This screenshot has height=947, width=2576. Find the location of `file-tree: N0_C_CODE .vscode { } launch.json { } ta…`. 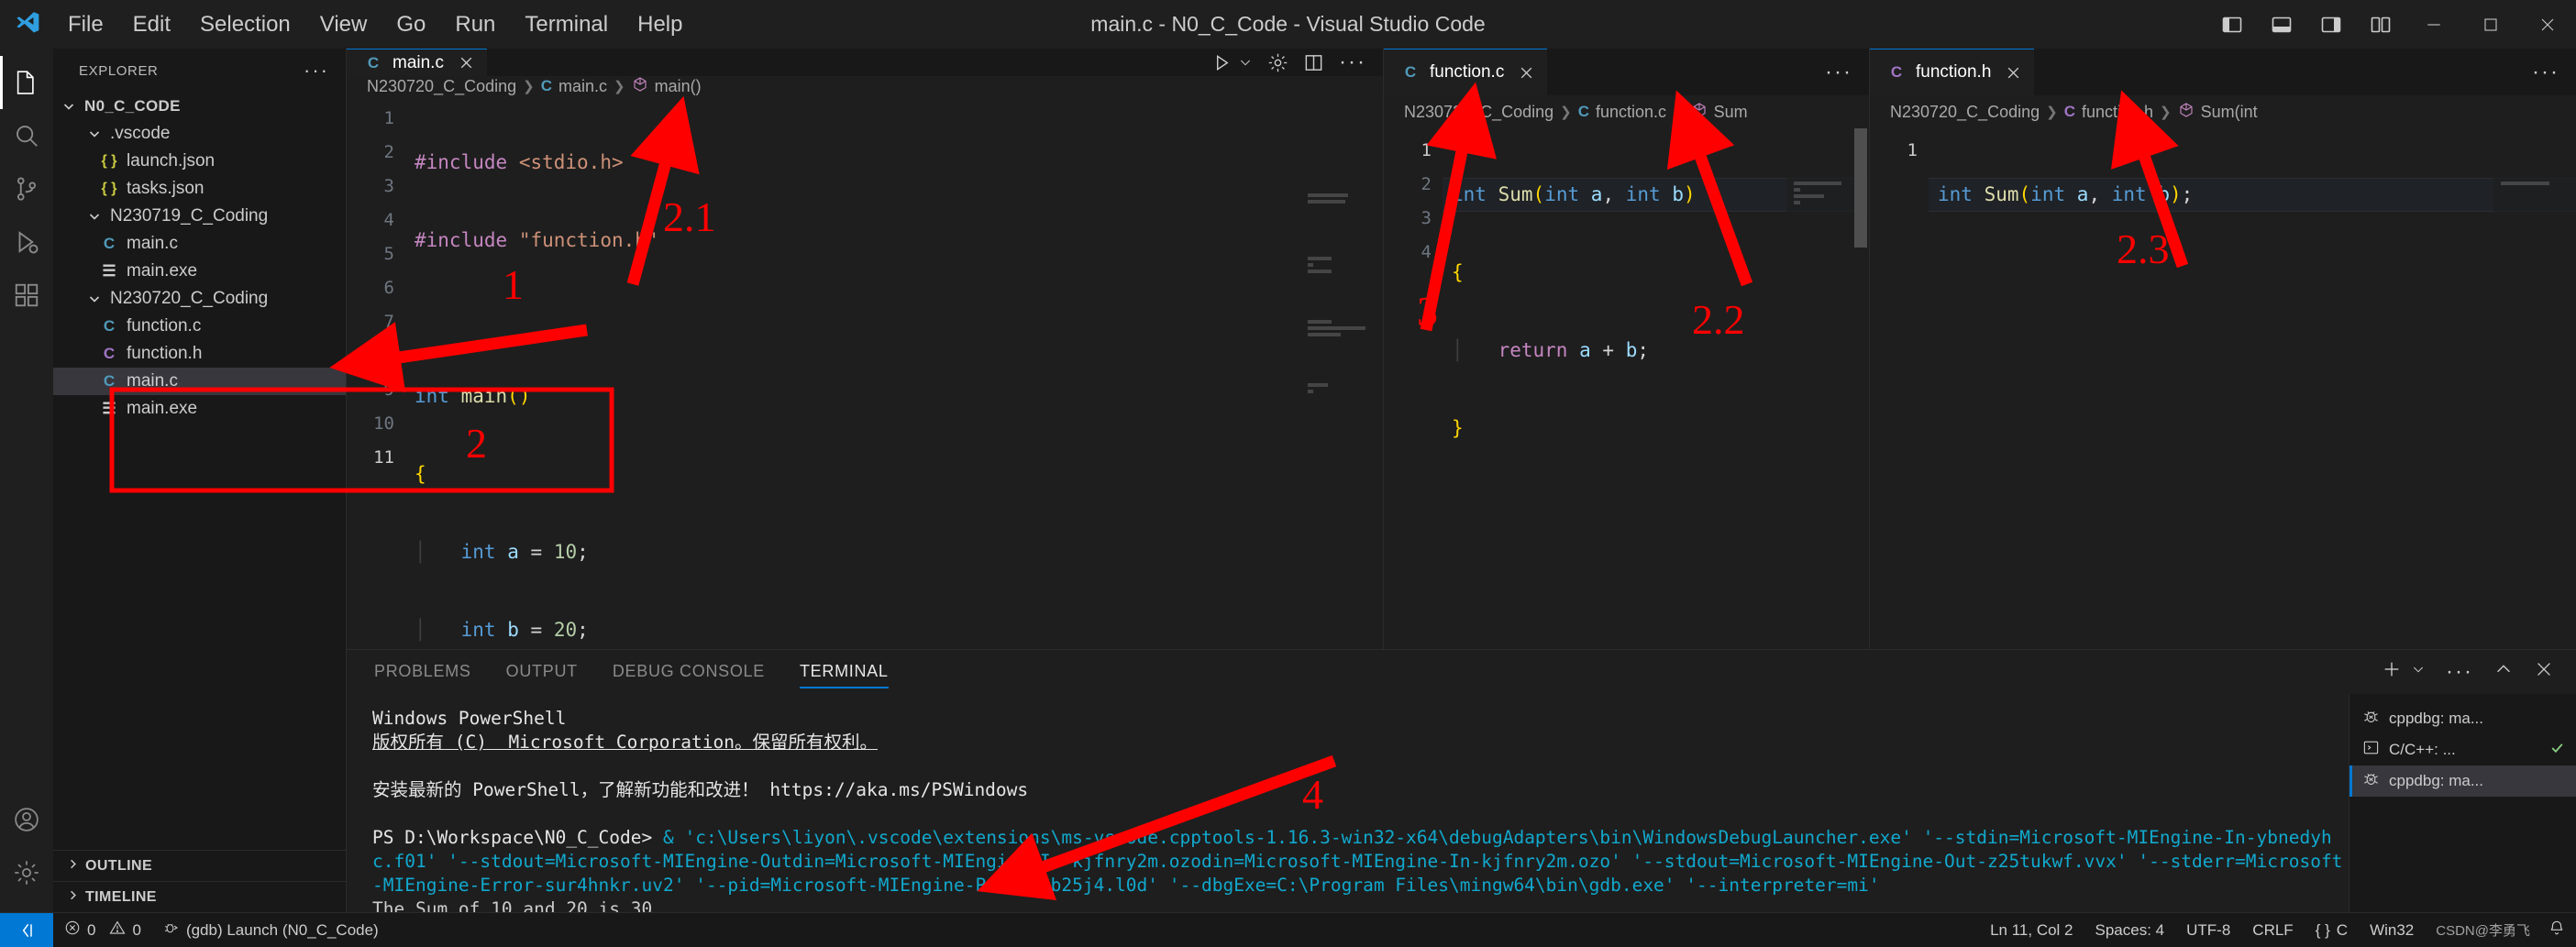

file-tree: N0_C_CODE .vscode { } launch.json { } ta… is located at coordinates (199, 471).